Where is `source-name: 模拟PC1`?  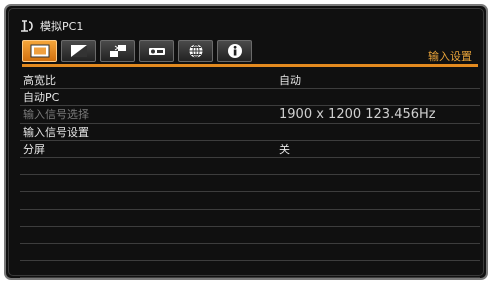 source-name: 模拟PC1 is located at coordinates (62, 26).